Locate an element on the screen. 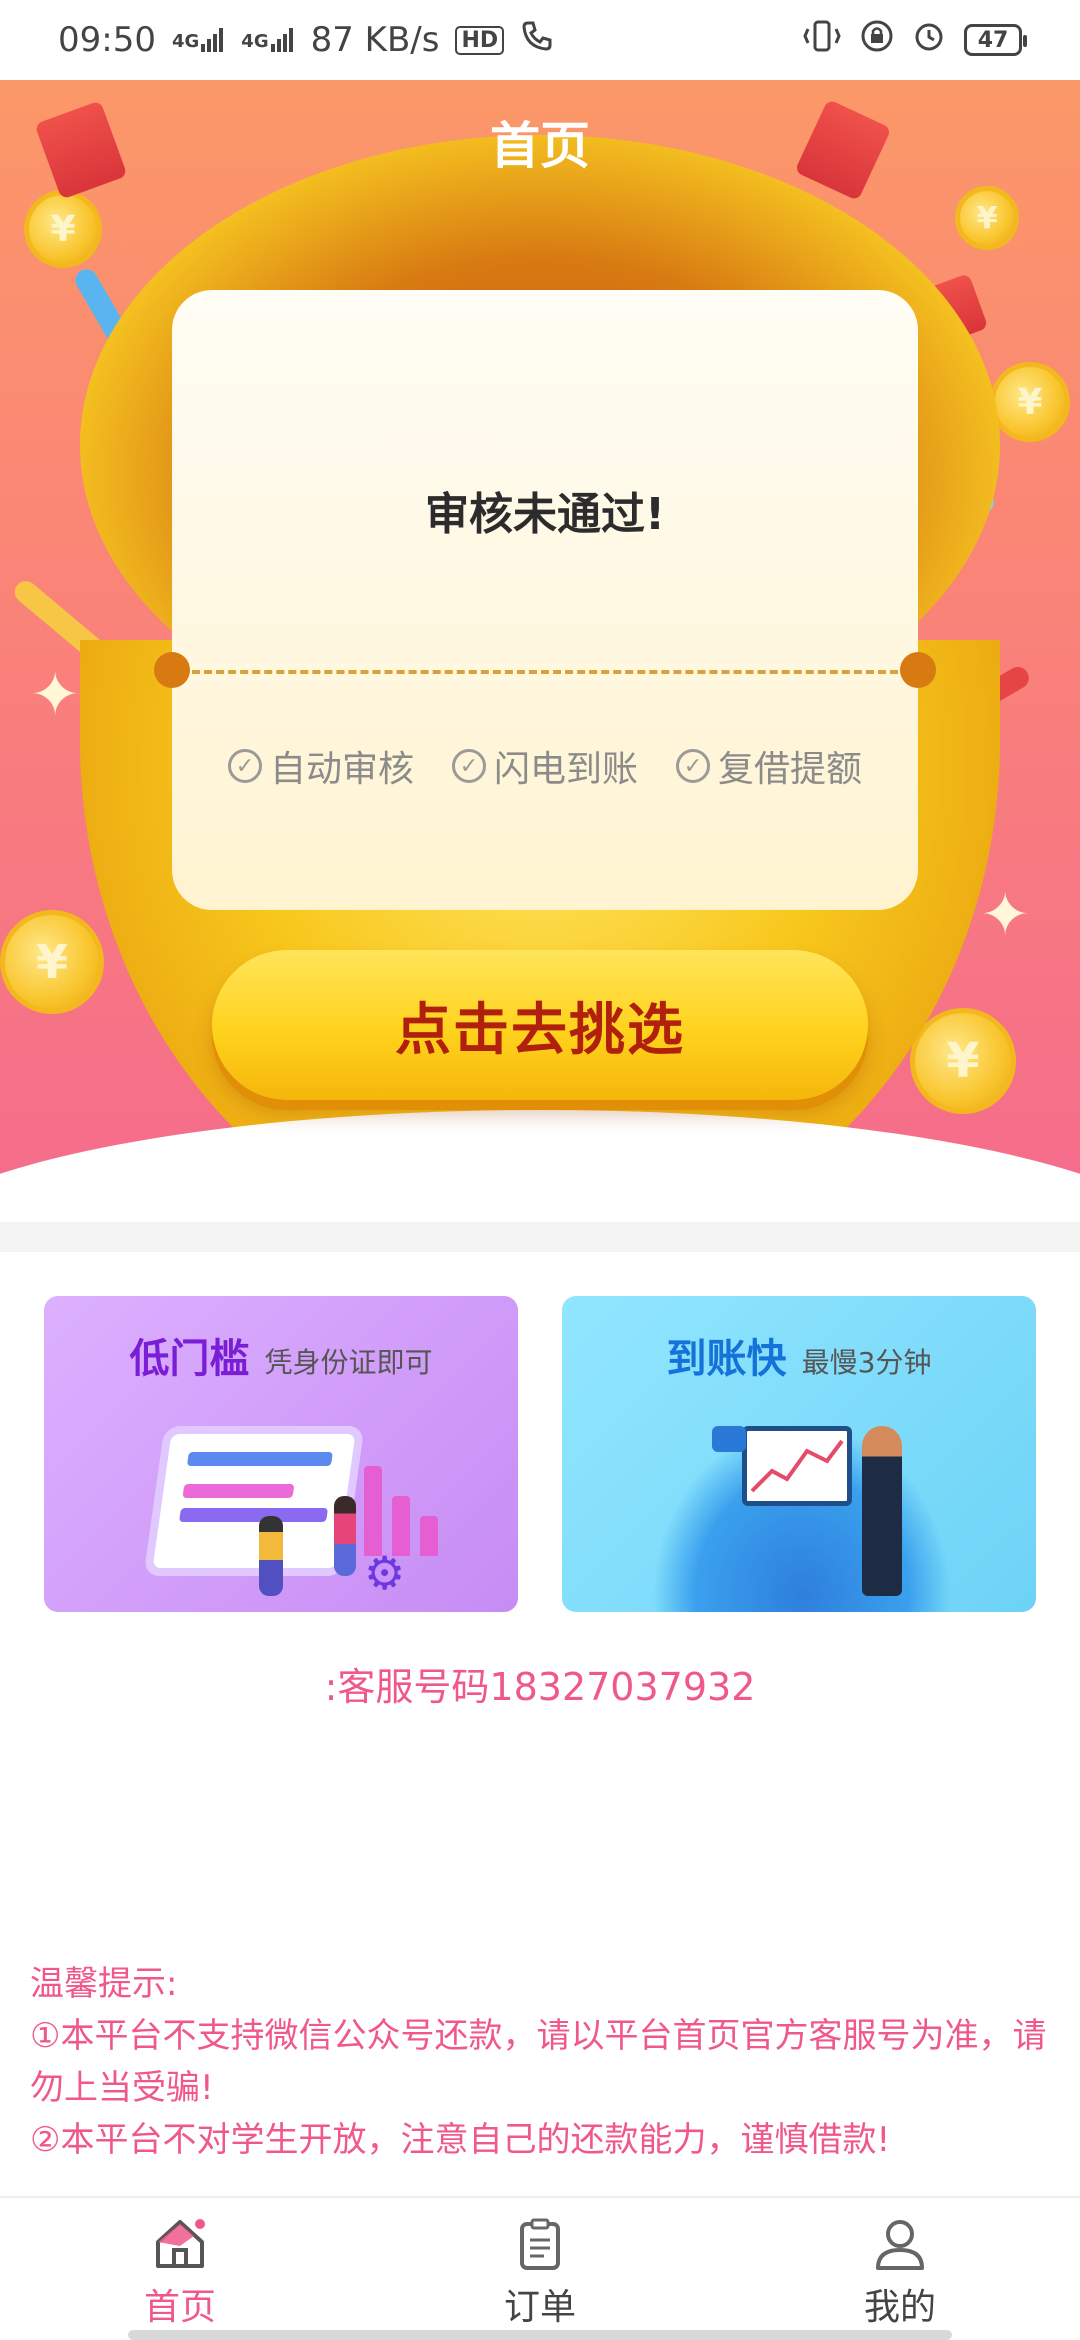 The image size is (1080, 2340). alarm-icon is located at coordinates (929, 40).